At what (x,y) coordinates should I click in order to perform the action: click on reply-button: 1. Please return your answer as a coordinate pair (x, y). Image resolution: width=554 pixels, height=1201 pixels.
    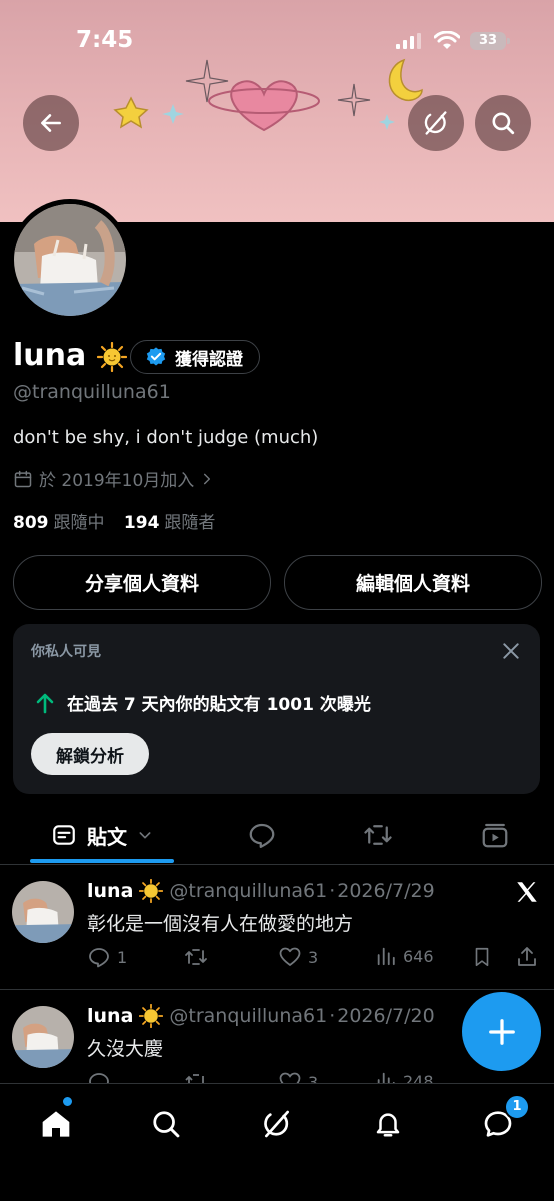
    Looking at the image, I should click on (107, 957).